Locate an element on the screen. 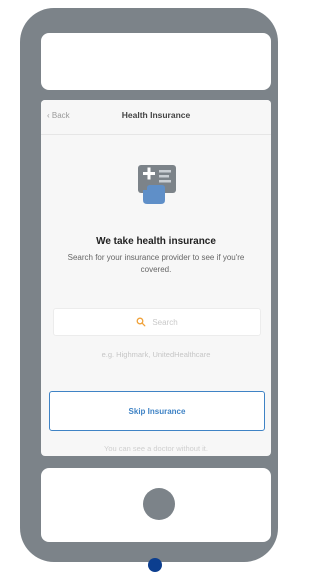 This screenshot has width=320, height=572. phone-top-panel is located at coordinates (156, 61).